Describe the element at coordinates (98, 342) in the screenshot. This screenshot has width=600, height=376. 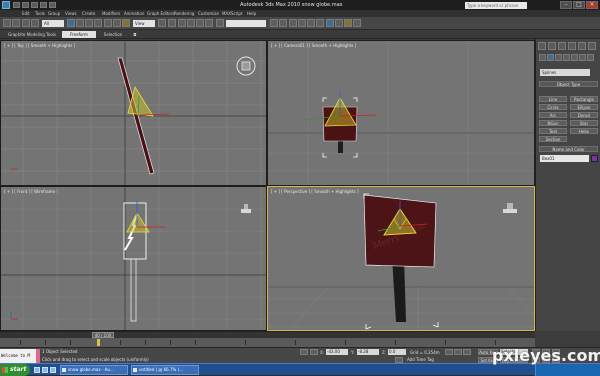
I see `keyframe-marker` at that location.